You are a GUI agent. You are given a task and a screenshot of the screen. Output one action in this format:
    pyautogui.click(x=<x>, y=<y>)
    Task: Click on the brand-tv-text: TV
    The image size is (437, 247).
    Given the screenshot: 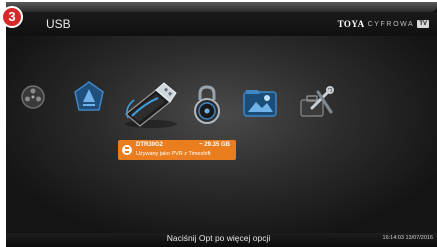 What is the action you would take?
    pyautogui.click(x=423, y=24)
    